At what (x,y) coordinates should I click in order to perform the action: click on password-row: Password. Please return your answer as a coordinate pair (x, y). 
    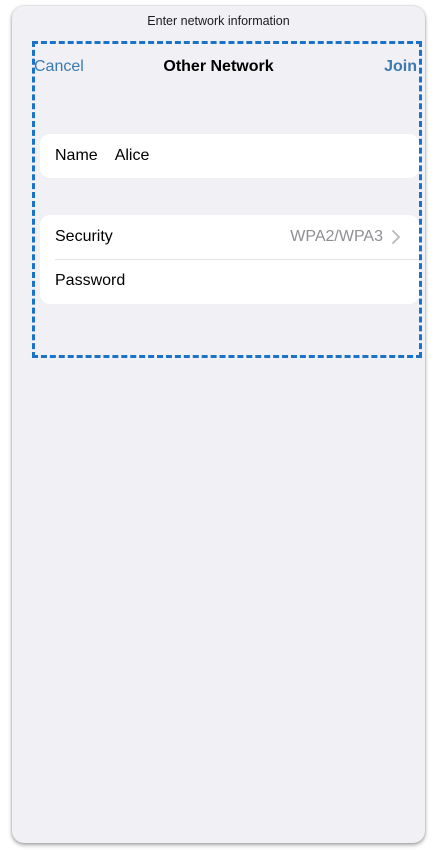
    Looking at the image, I should click on (229, 281).